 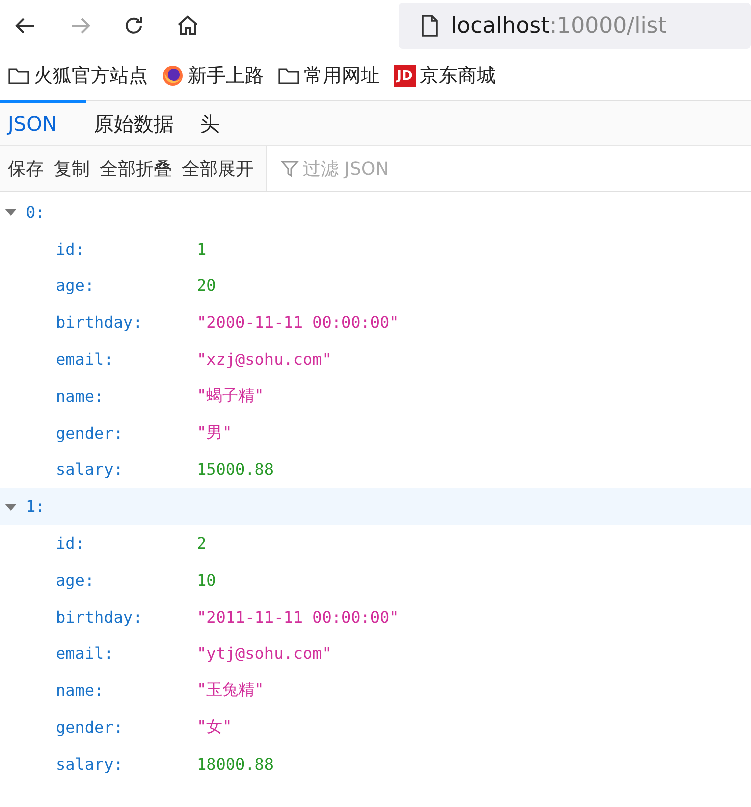 I want to click on property-value: 15000.88, so click(x=235, y=470).